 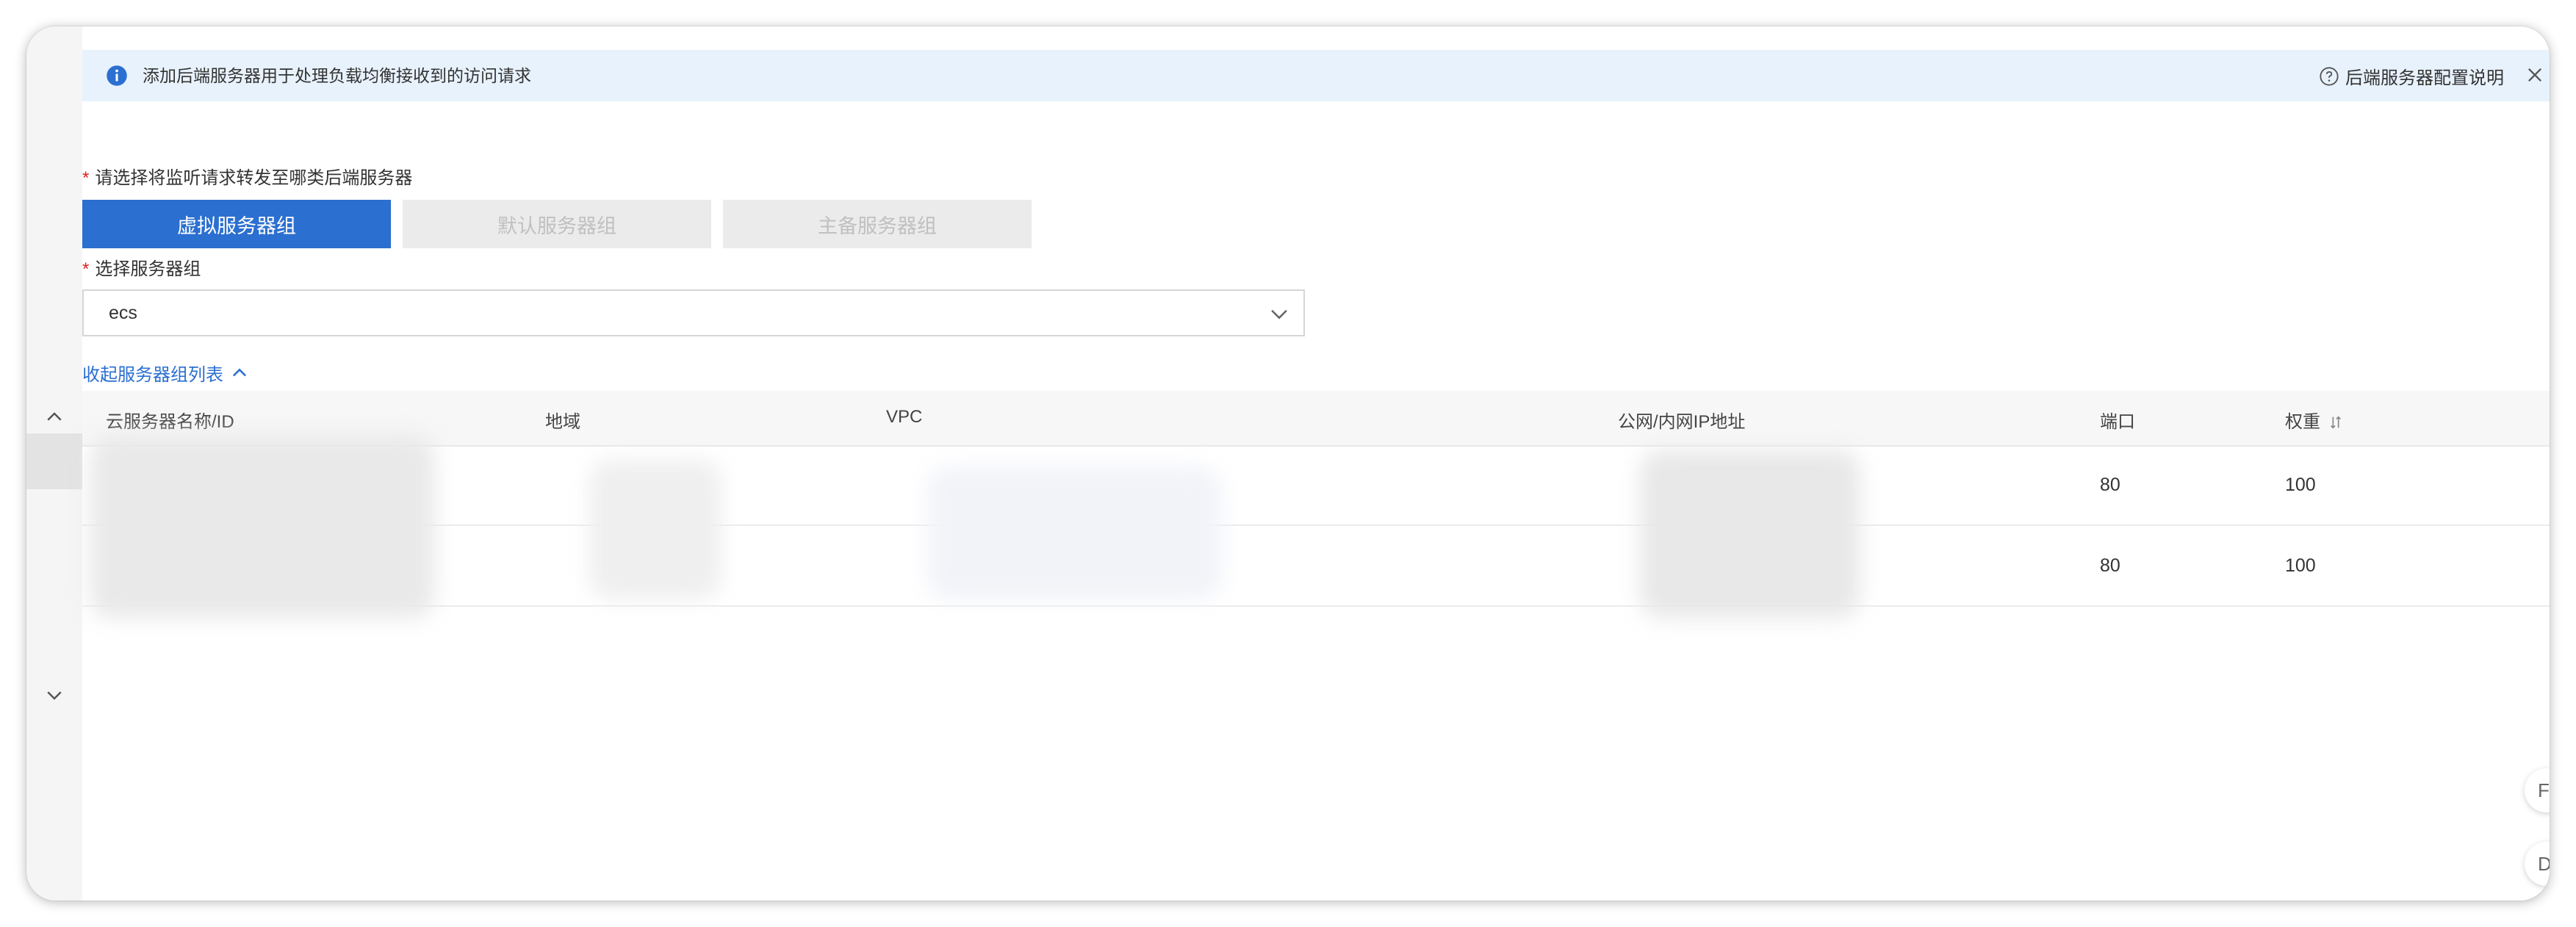 I want to click on column-header-vpc: VPC, so click(x=904, y=417).